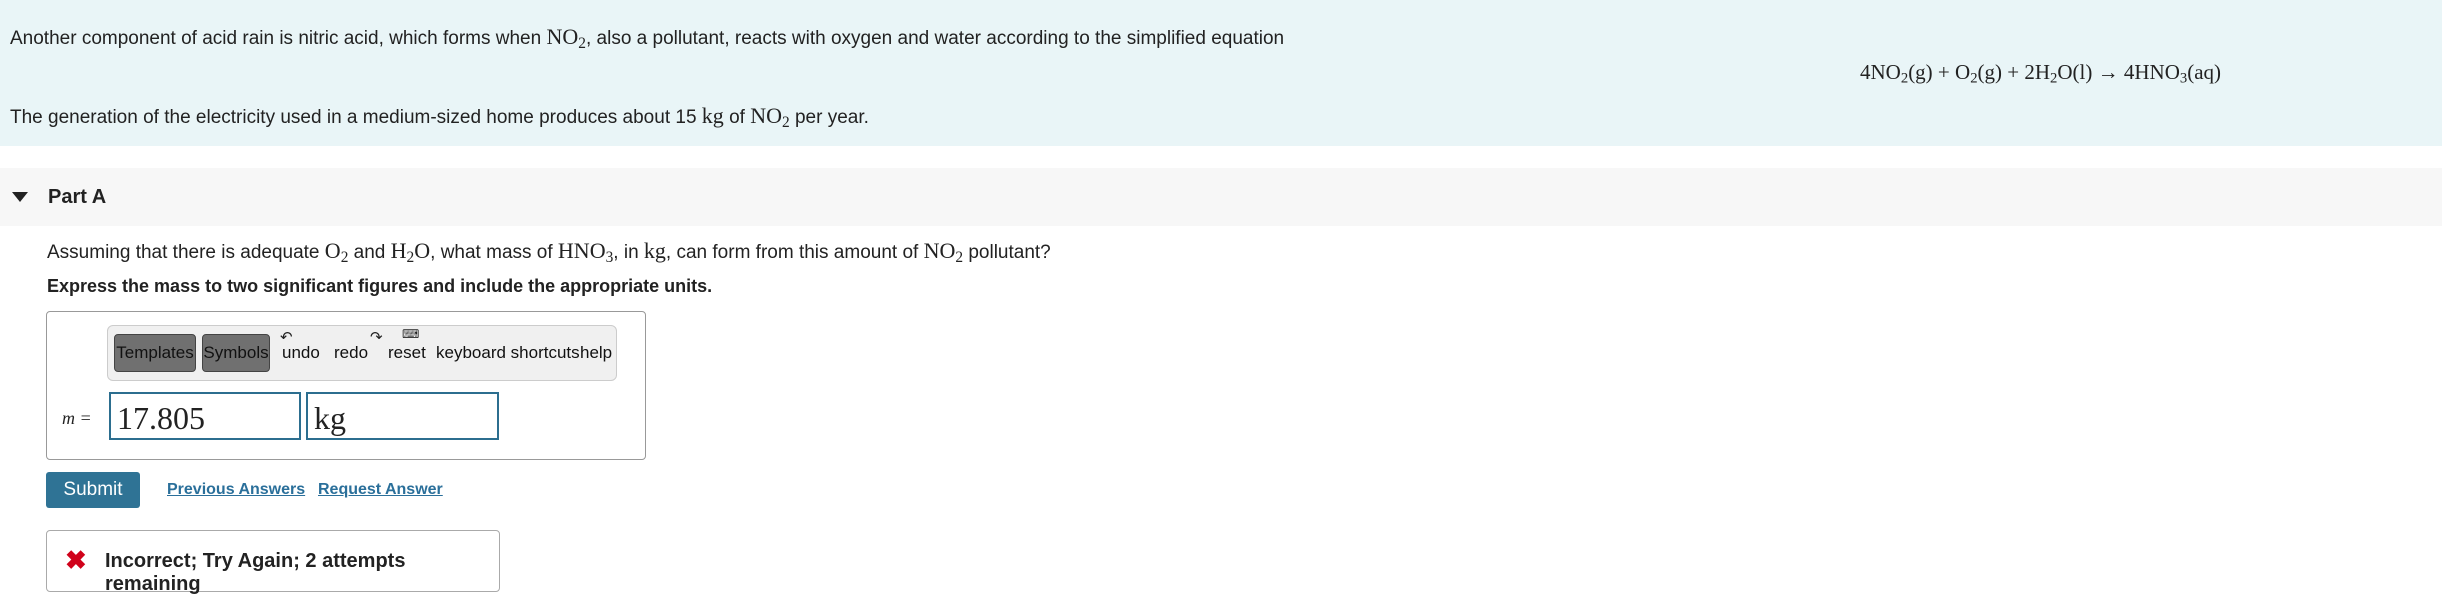 The width and height of the screenshot is (2442, 596). Describe the element at coordinates (2041, 73) in the screenshot. I see `chemical-equation: 4NO2(g) + O2(g) + 2H2O(l) → 4HNO3(aq)` at that location.